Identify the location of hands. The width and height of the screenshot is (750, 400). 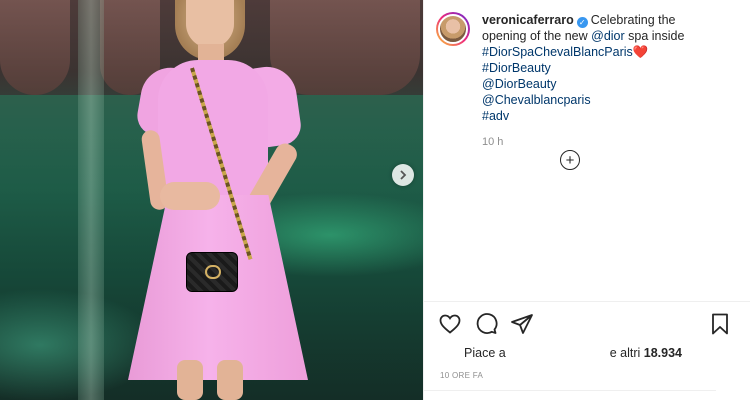
(190, 196).